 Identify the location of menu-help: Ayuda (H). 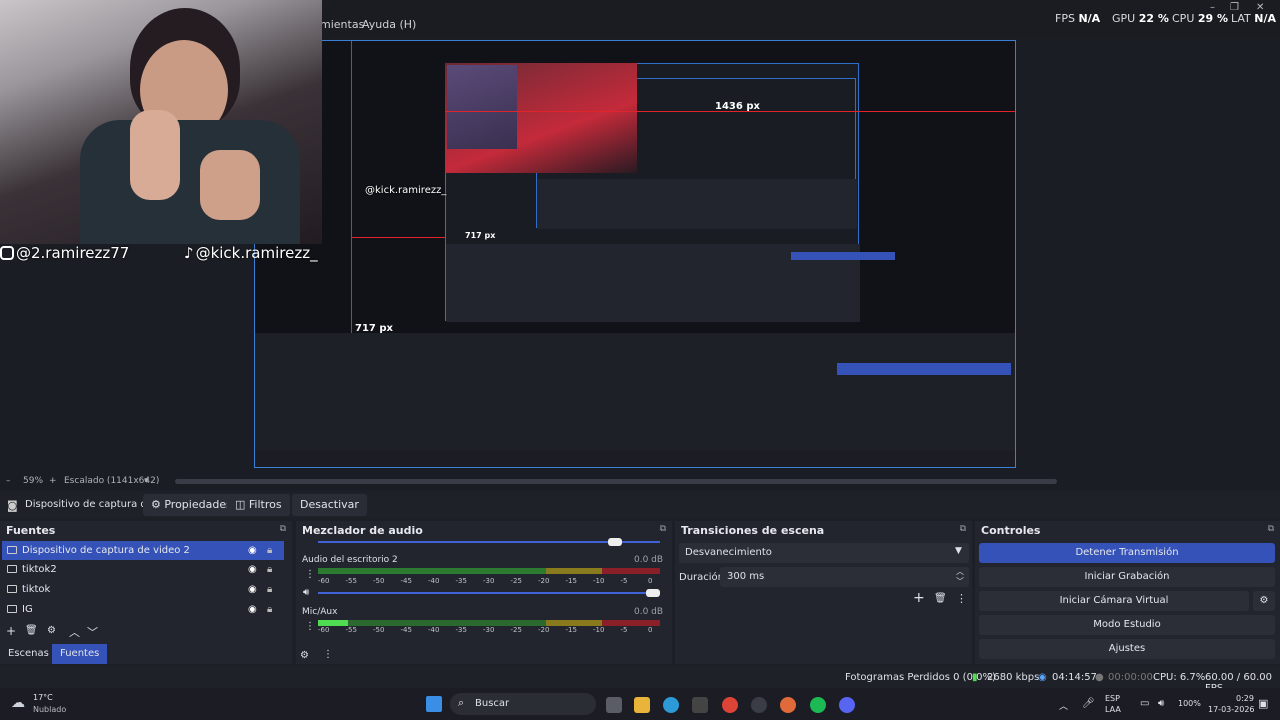
(389, 24).